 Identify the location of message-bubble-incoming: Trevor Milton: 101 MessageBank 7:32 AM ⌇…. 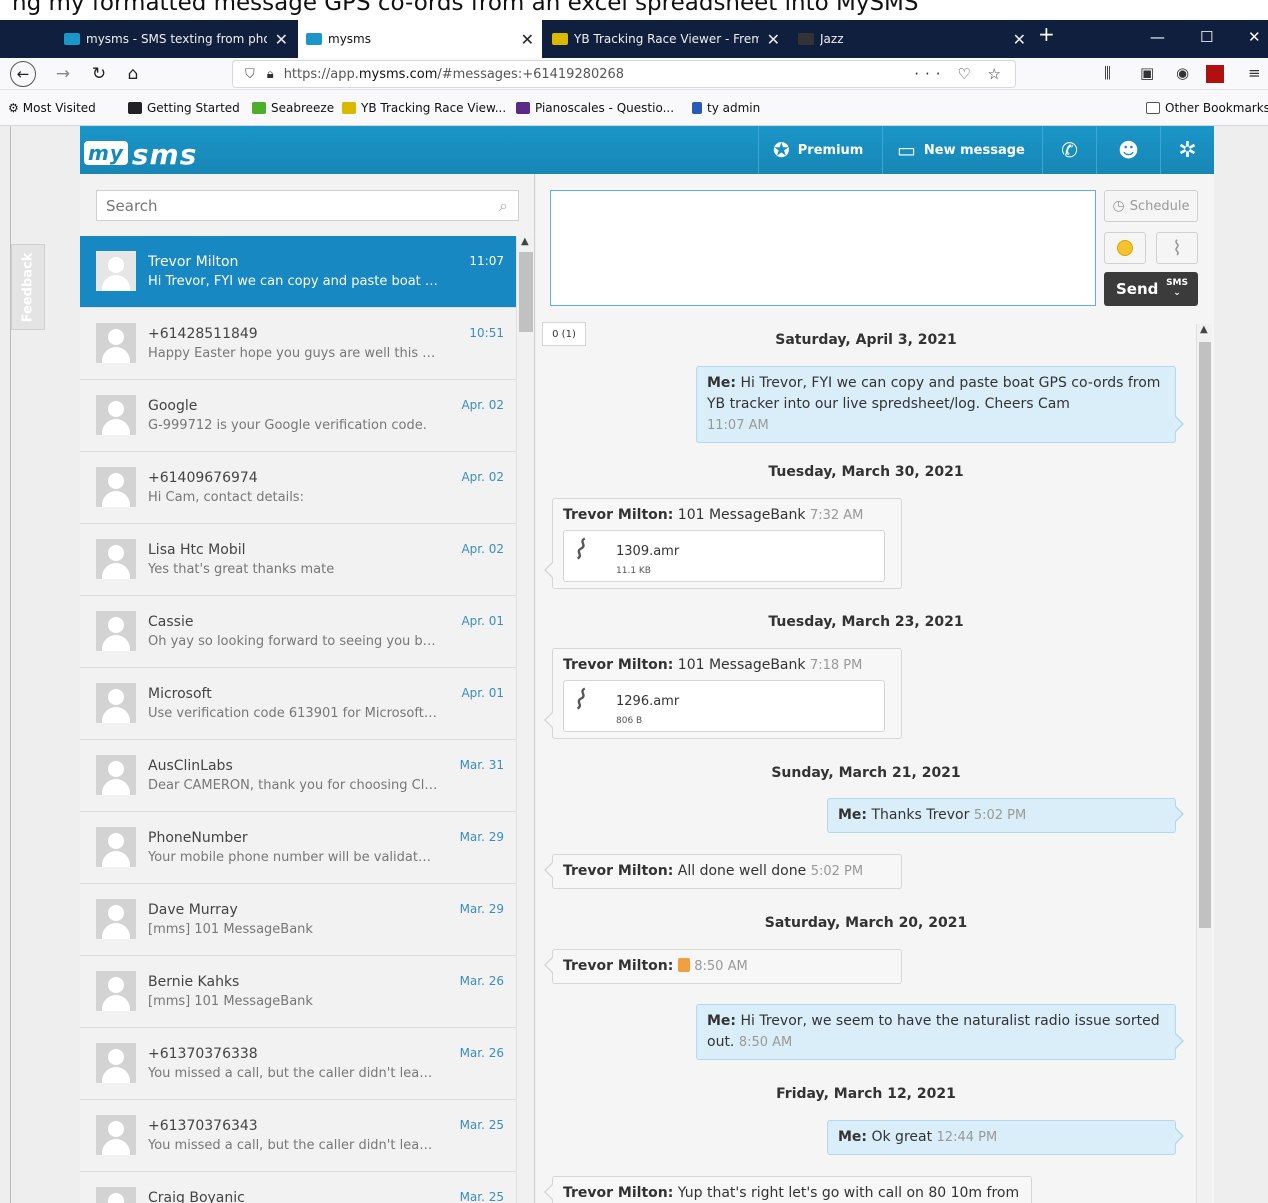
(723, 543).